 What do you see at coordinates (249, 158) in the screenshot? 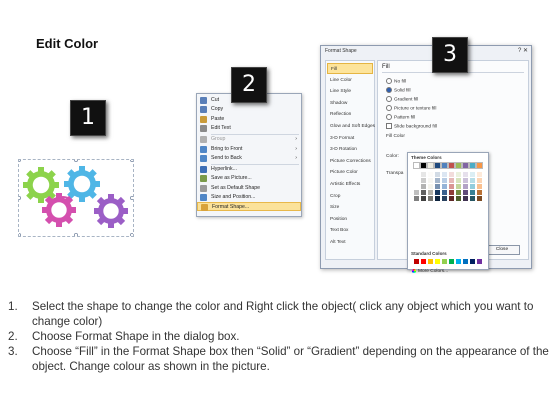
I see `context-menu-item: Send to Back ›` at bounding box center [249, 158].